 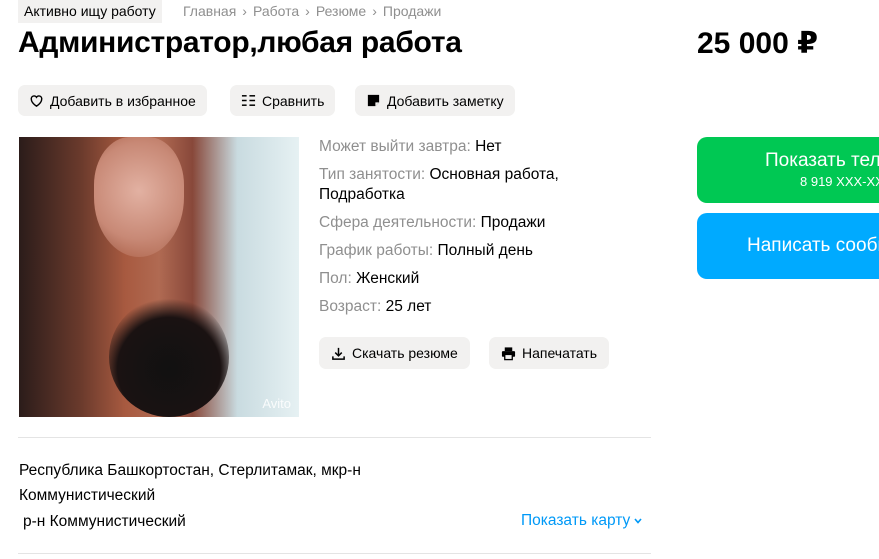 I want to click on detail-row-gender: Пол: Женский, so click(x=469, y=279).